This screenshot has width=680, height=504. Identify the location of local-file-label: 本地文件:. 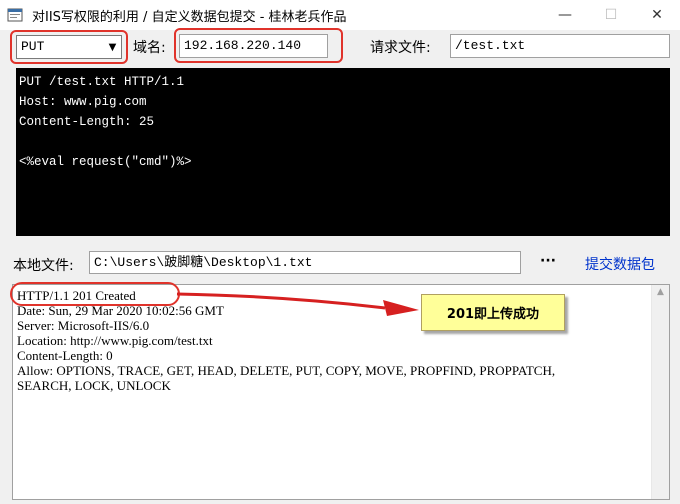
(43, 266).